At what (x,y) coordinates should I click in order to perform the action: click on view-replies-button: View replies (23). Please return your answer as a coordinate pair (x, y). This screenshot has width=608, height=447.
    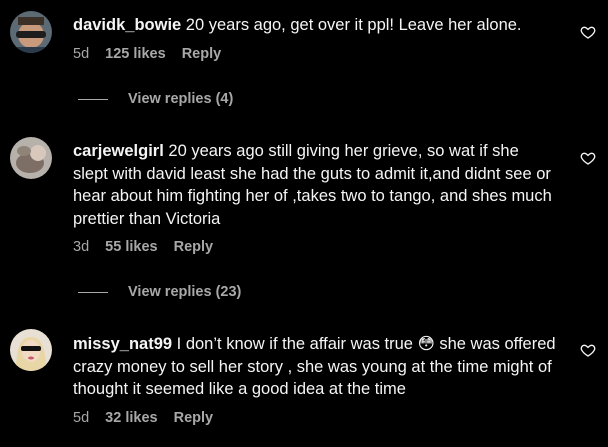
    Looking at the image, I should click on (159, 292).